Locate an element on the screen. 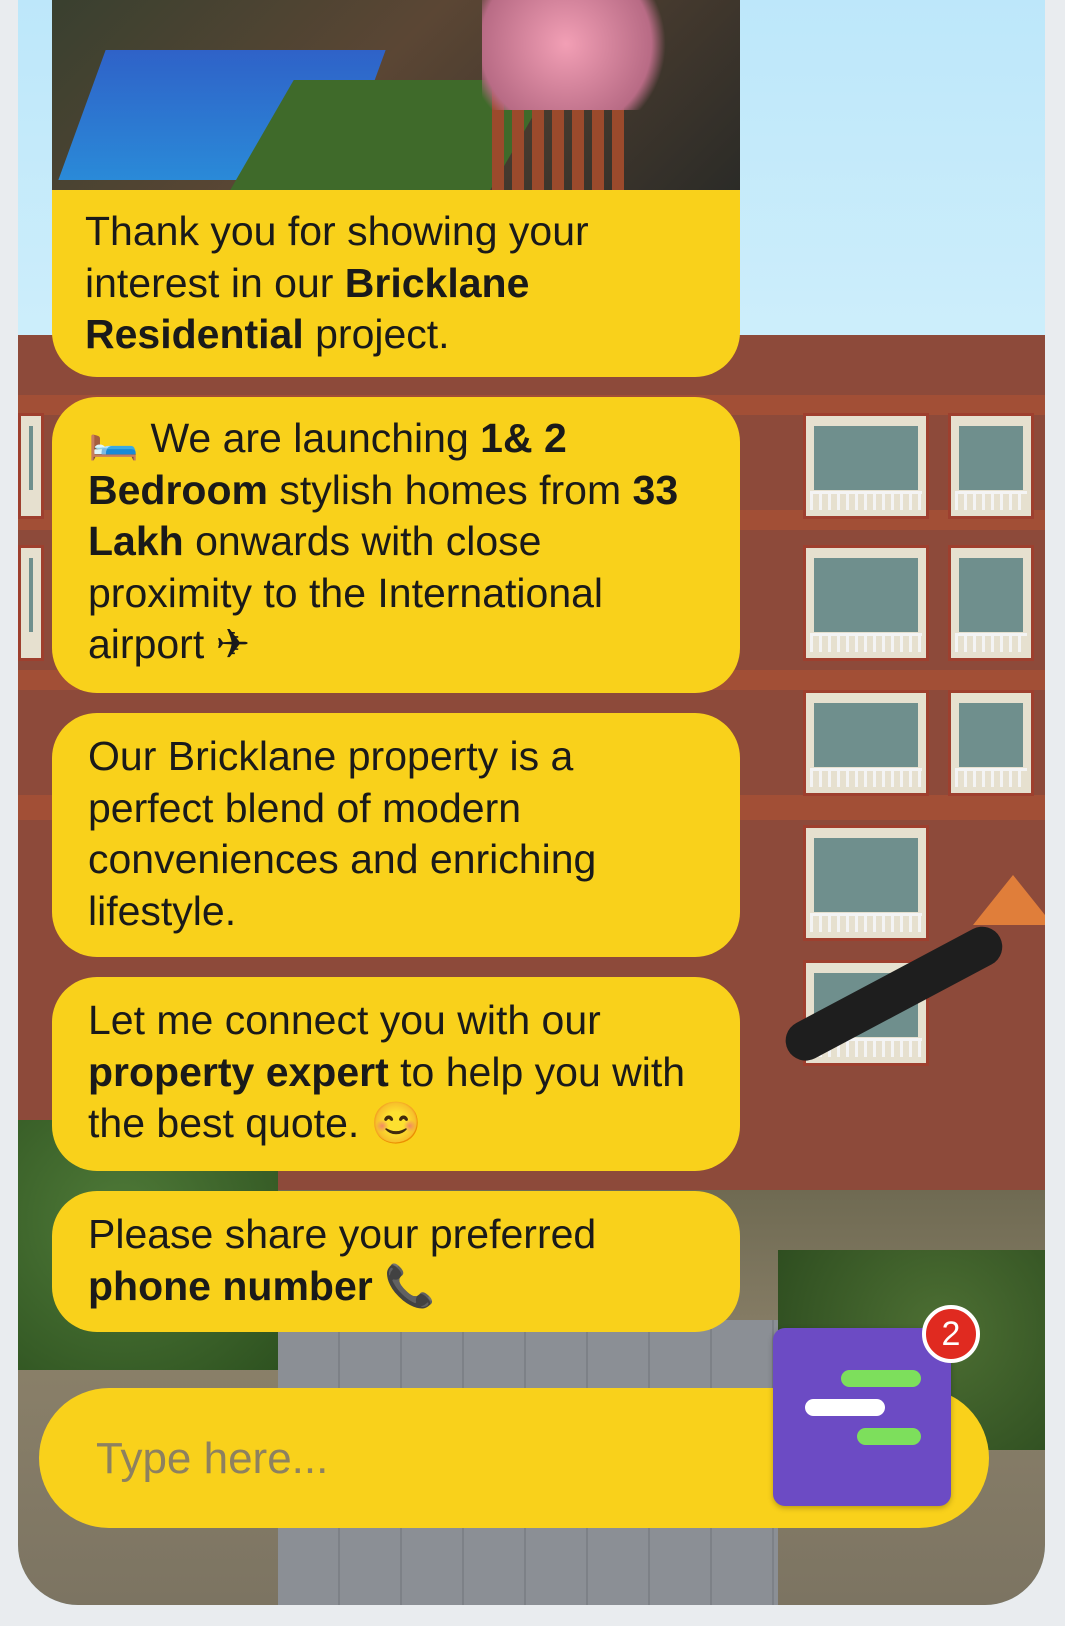 The width and height of the screenshot is (1065, 1626). message-text: property expert is located at coordinates (238, 1071).